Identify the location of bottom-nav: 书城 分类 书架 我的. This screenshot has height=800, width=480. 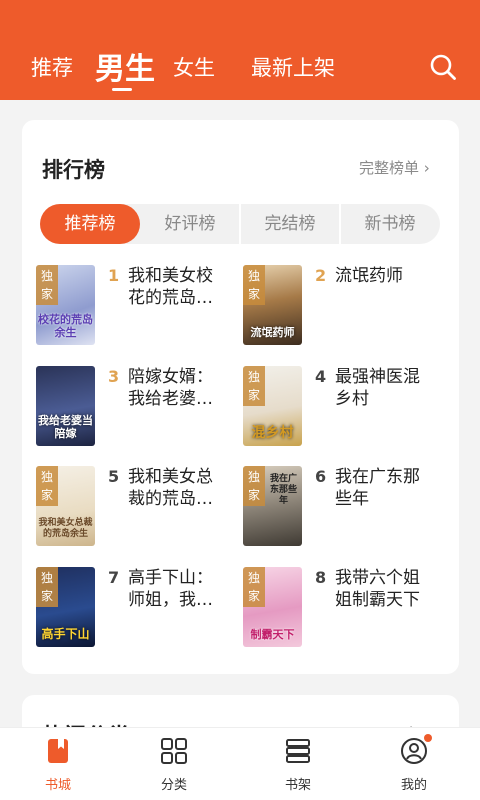
(240, 763).